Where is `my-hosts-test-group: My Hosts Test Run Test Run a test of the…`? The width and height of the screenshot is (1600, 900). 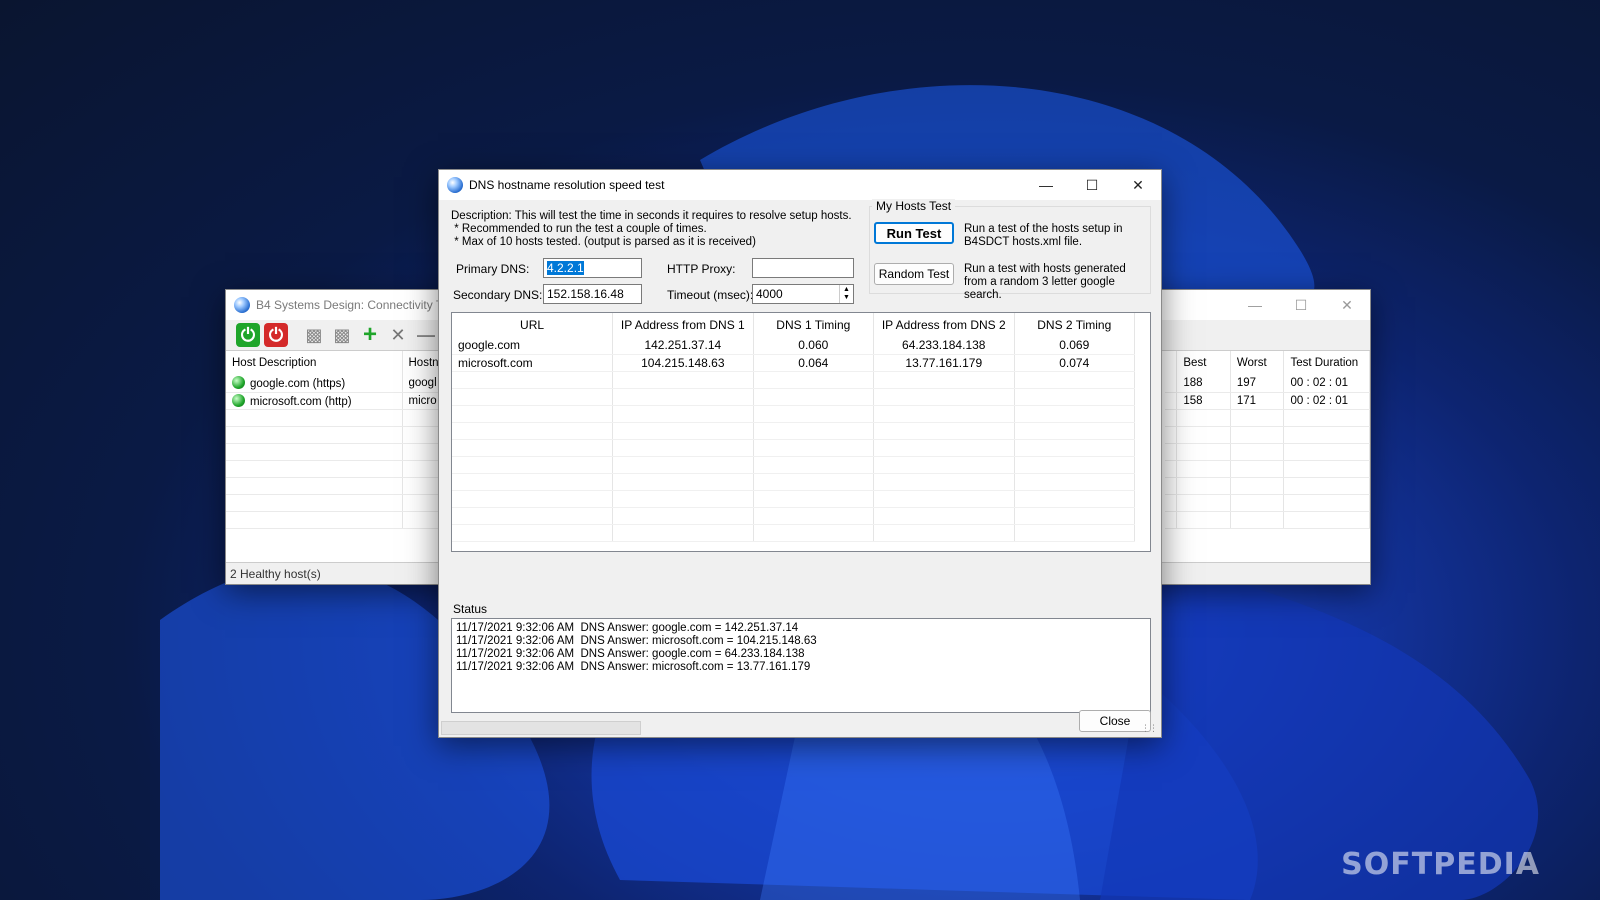 my-hosts-test-group: My Hosts Test Run Test Run a test of the… is located at coordinates (1010, 250).